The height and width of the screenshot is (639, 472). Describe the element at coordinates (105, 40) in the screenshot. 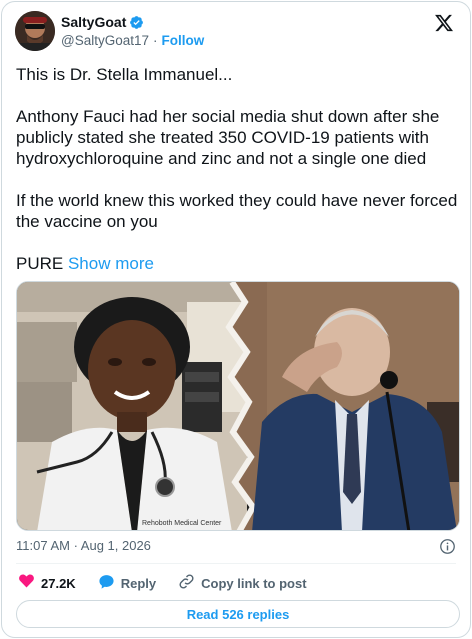

I see `handle: @SaltyGoat17` at that location.